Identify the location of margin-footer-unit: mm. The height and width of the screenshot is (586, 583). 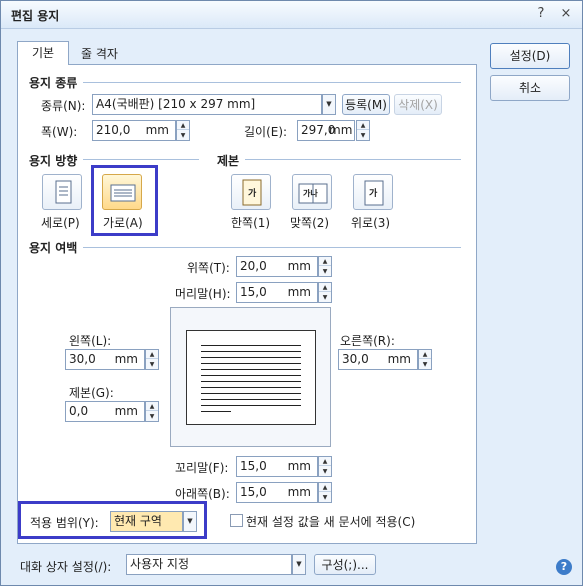
(299, 466).